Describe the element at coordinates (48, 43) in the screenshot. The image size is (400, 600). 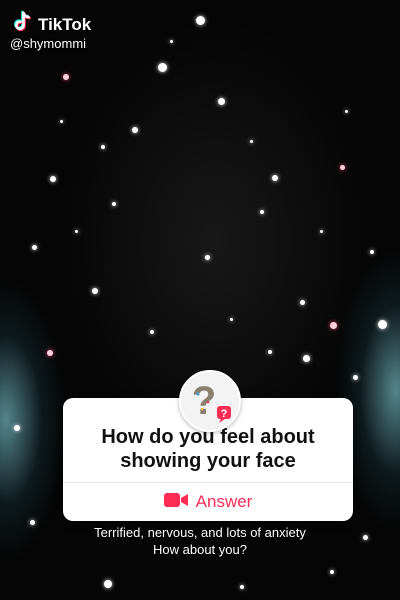
I see `creator-handle: @shymommi` at that location.